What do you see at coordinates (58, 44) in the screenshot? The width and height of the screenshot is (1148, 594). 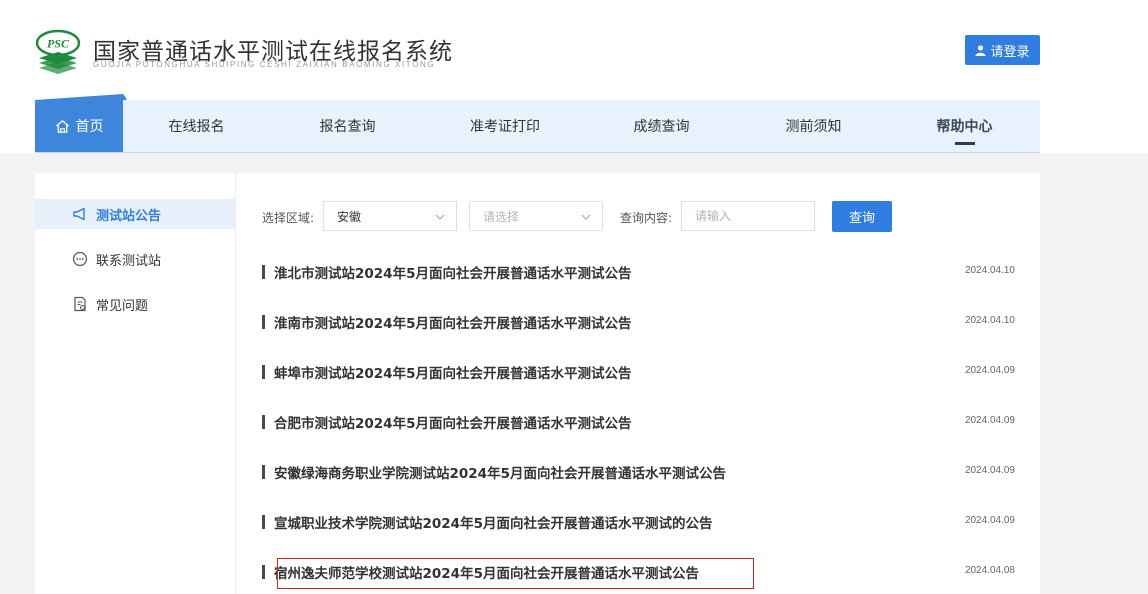 I see `svg-text: PSC` at bounding box center [58, 44].